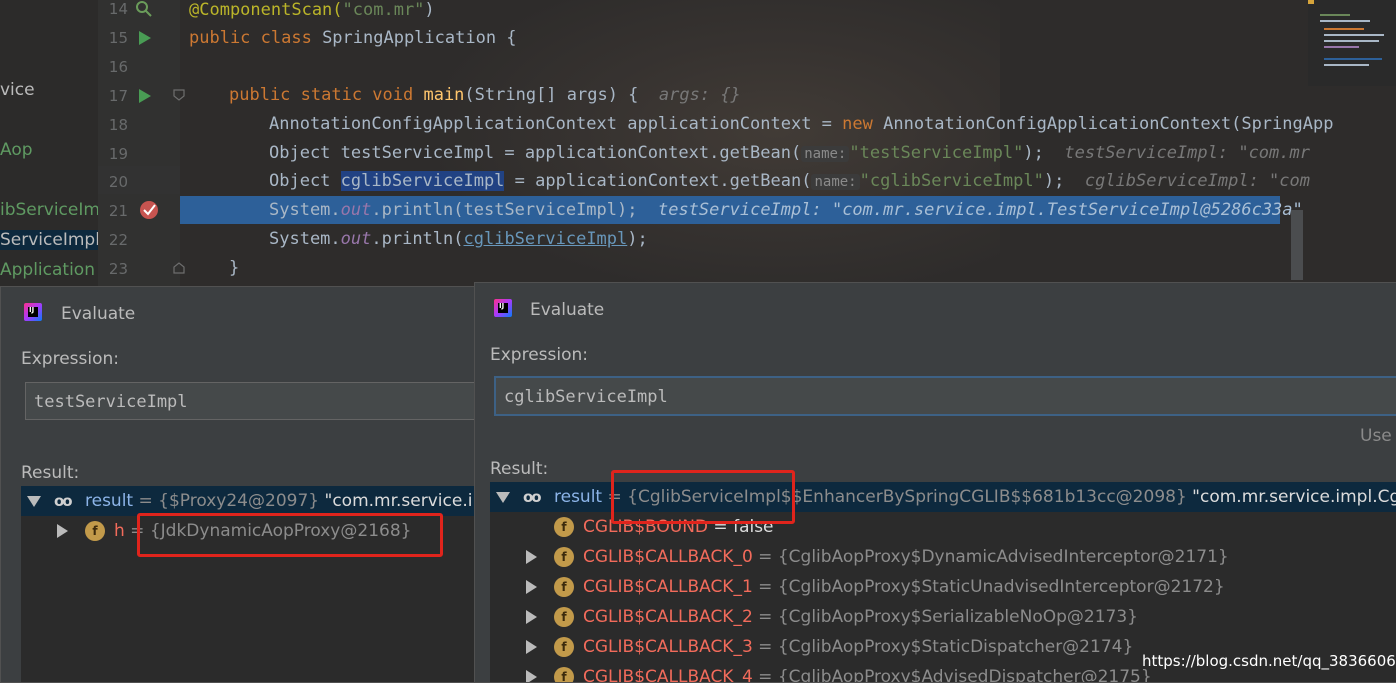  I want to click on code-line-14: @ComponentScan("com.mr"), so click(312, 12).